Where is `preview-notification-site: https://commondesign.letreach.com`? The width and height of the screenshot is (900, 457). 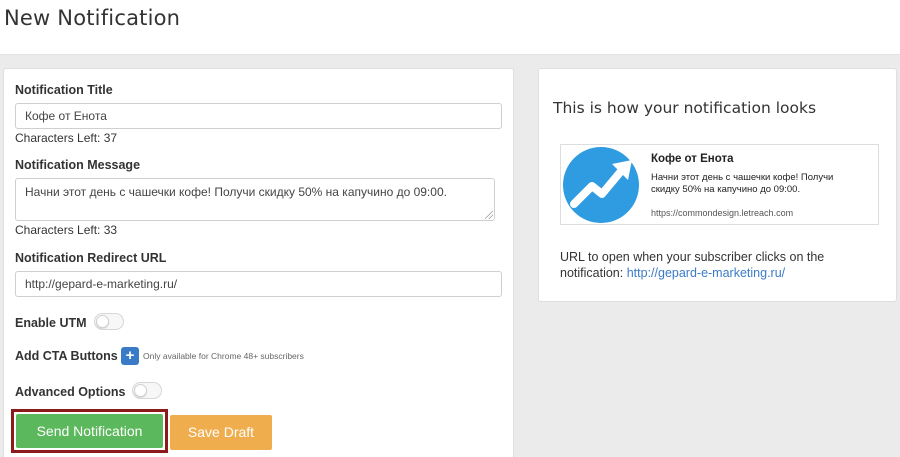
preview-notification-site: https://commondesign.letreach.com is located at coordinates (722, 213).